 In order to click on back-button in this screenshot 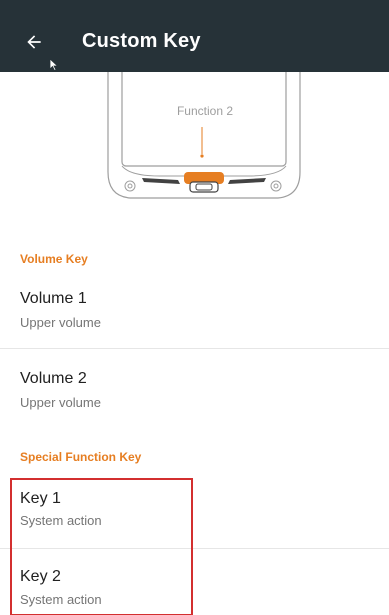, I will do `click(34, 42)`.